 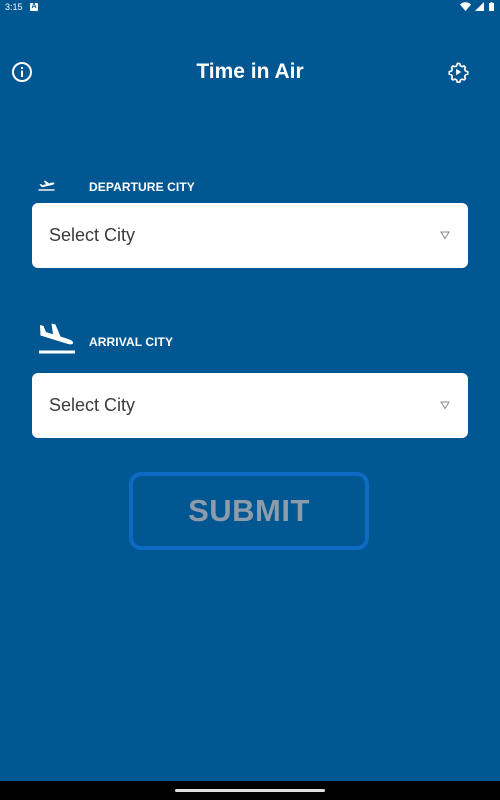 I want to click on airplane-takeoff-icon, so click(x=46, y=185).